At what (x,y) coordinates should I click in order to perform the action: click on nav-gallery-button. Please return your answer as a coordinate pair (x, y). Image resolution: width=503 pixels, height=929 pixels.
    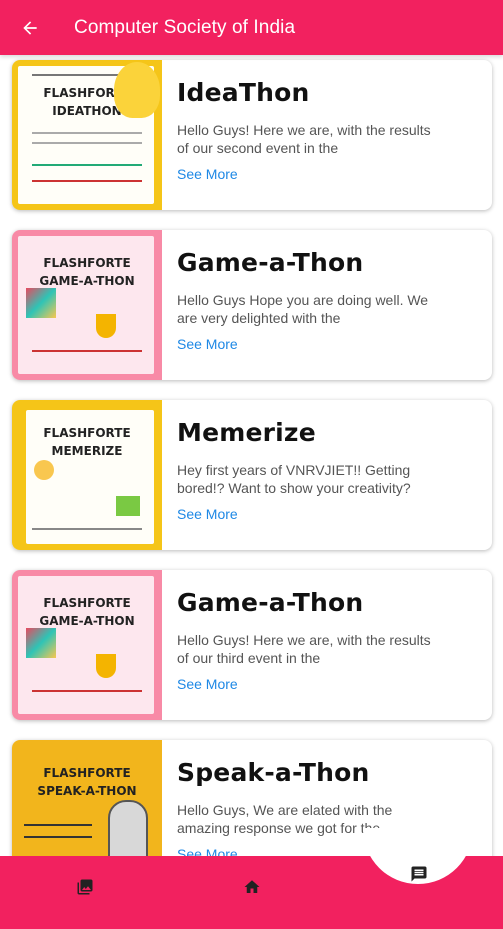
    Looking at the image, I should click on (85, 887).